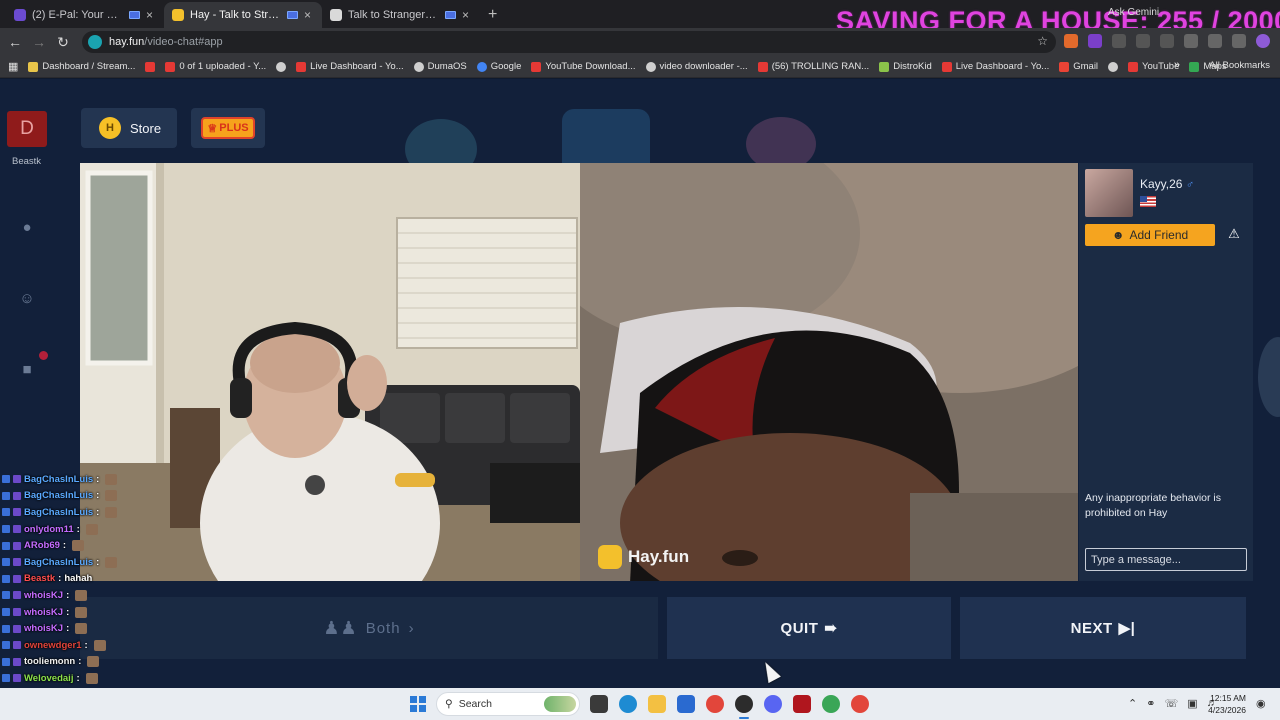 This screenshot has height=720, width=1280. I want to click on tab-title: (2) E-Pal: Your Kind Teamm, so click(77, 15).